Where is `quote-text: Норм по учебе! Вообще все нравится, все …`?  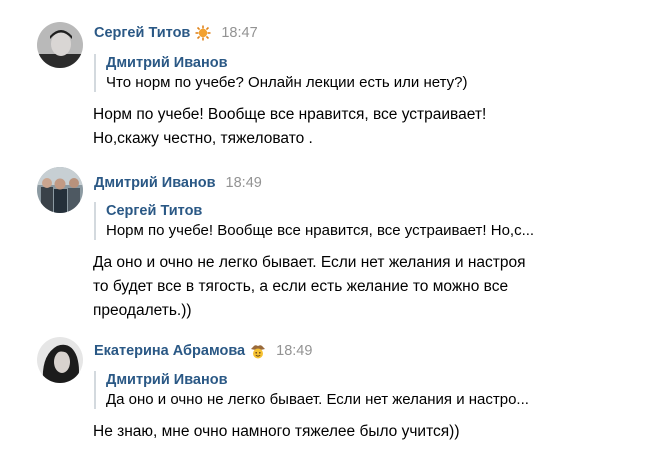 quote-text: Норм по учебе! Вообще все нравится, все … is located at coordinates (320, 230).